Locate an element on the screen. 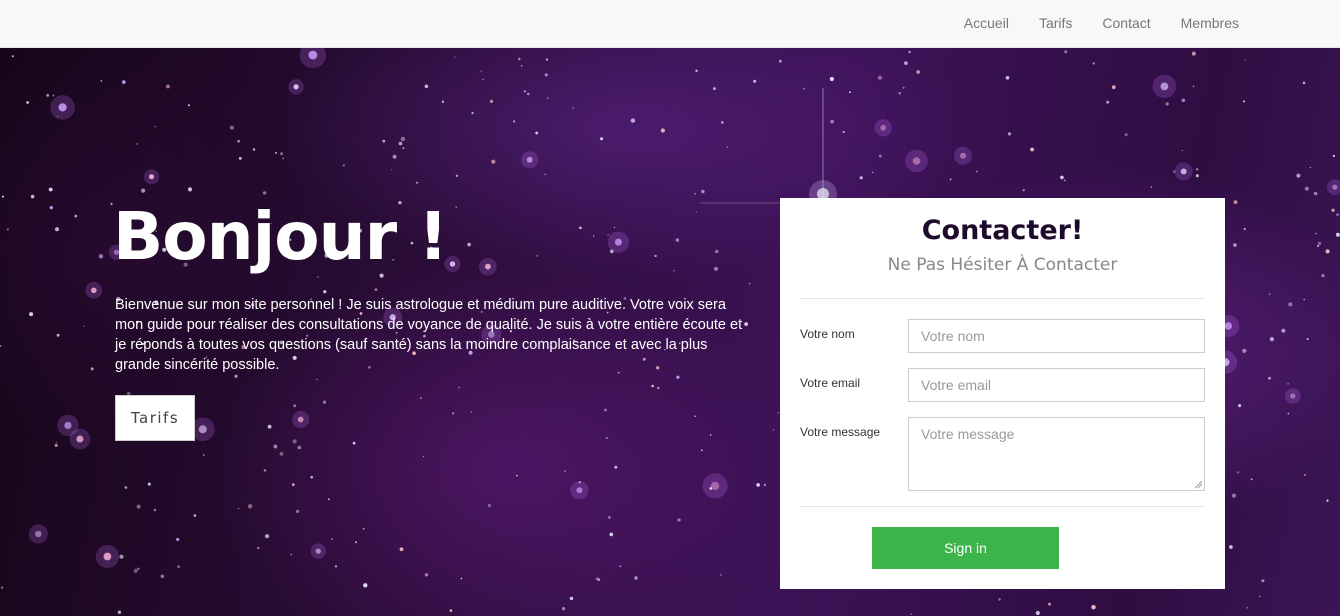  sign-in-button: Sign in is located at coordinates (965, 548).